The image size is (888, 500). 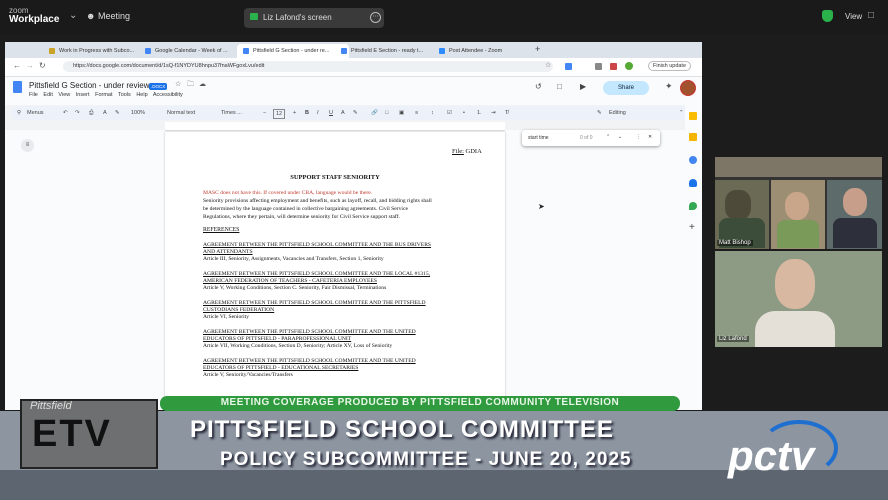 I want to click on outline-icon: ≡, so click(x=27, y=145).